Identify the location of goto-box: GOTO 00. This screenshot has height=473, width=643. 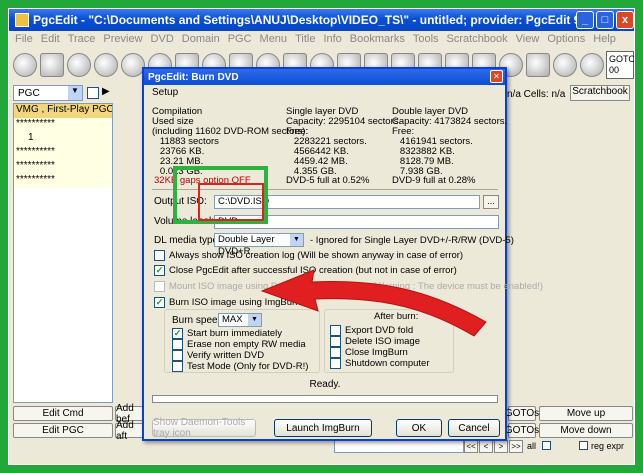
(620, 65).